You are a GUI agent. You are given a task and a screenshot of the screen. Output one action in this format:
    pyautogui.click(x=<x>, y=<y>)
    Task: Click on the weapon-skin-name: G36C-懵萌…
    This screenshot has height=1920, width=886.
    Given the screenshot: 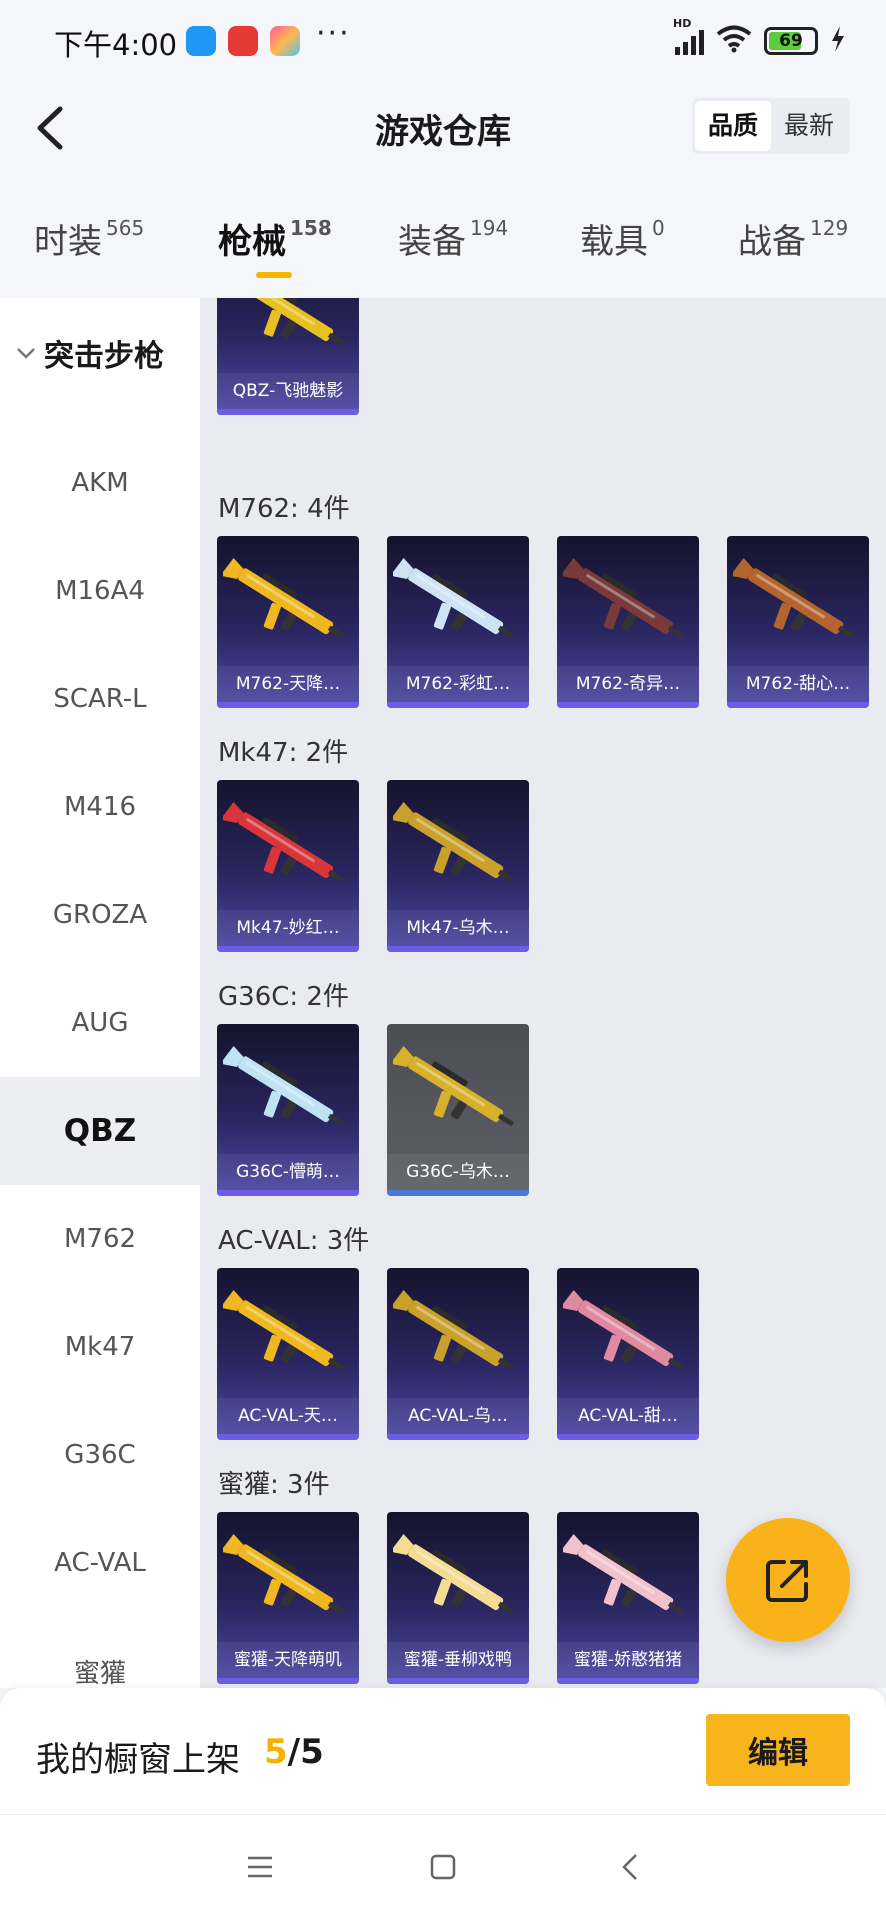 What is the action you would take?
    pyautogui.click(x=288, y=1172)
    